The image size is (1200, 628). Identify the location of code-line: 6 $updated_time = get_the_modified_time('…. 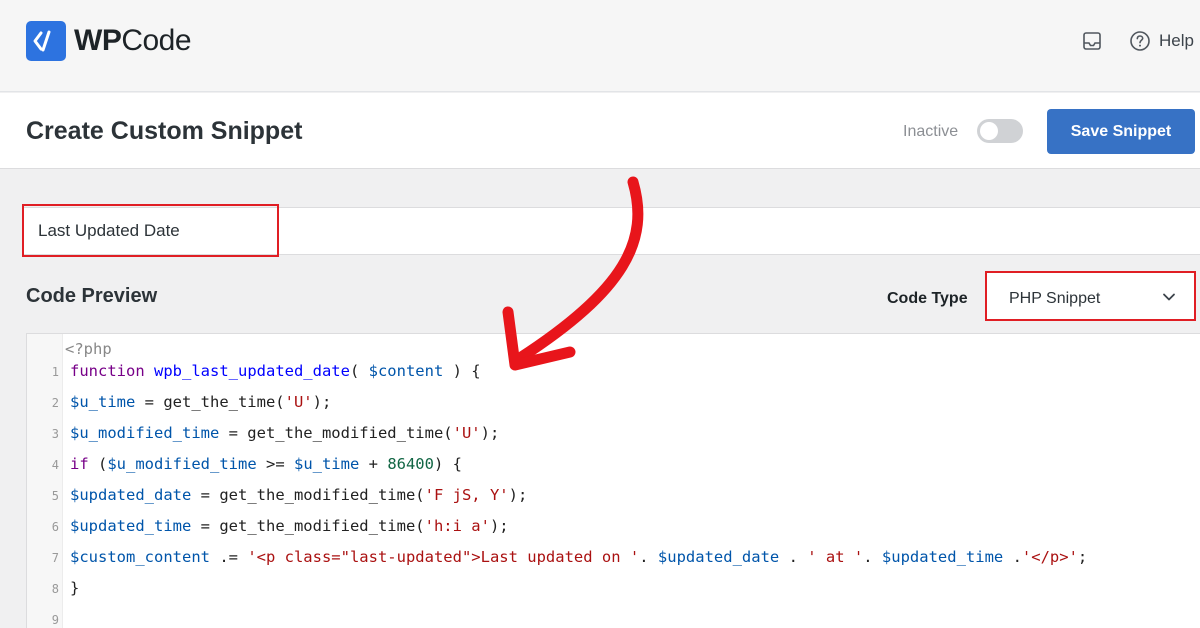
(613, 526).